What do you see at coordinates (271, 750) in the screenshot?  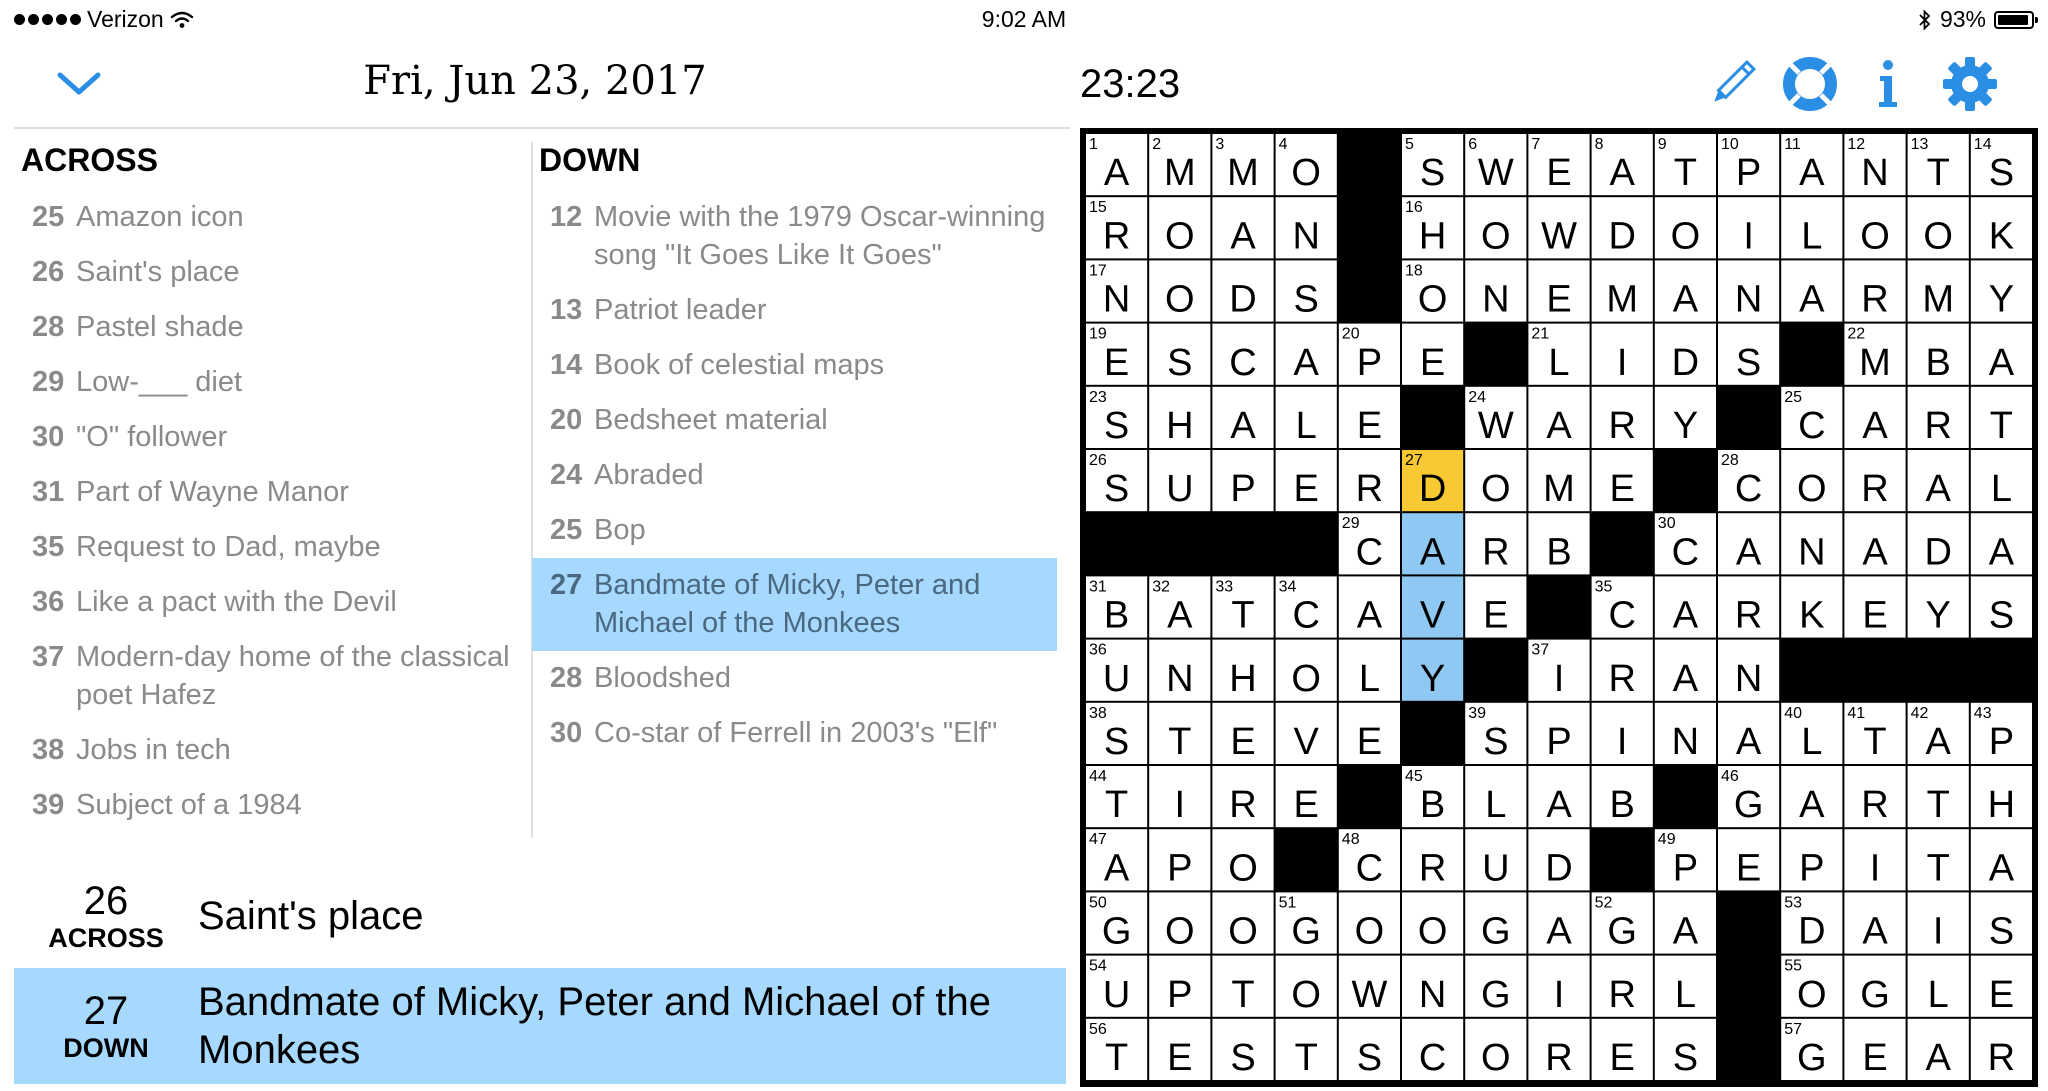 I see `clue-item: 38 Jobs in tech` at bounding box center [271, 750].